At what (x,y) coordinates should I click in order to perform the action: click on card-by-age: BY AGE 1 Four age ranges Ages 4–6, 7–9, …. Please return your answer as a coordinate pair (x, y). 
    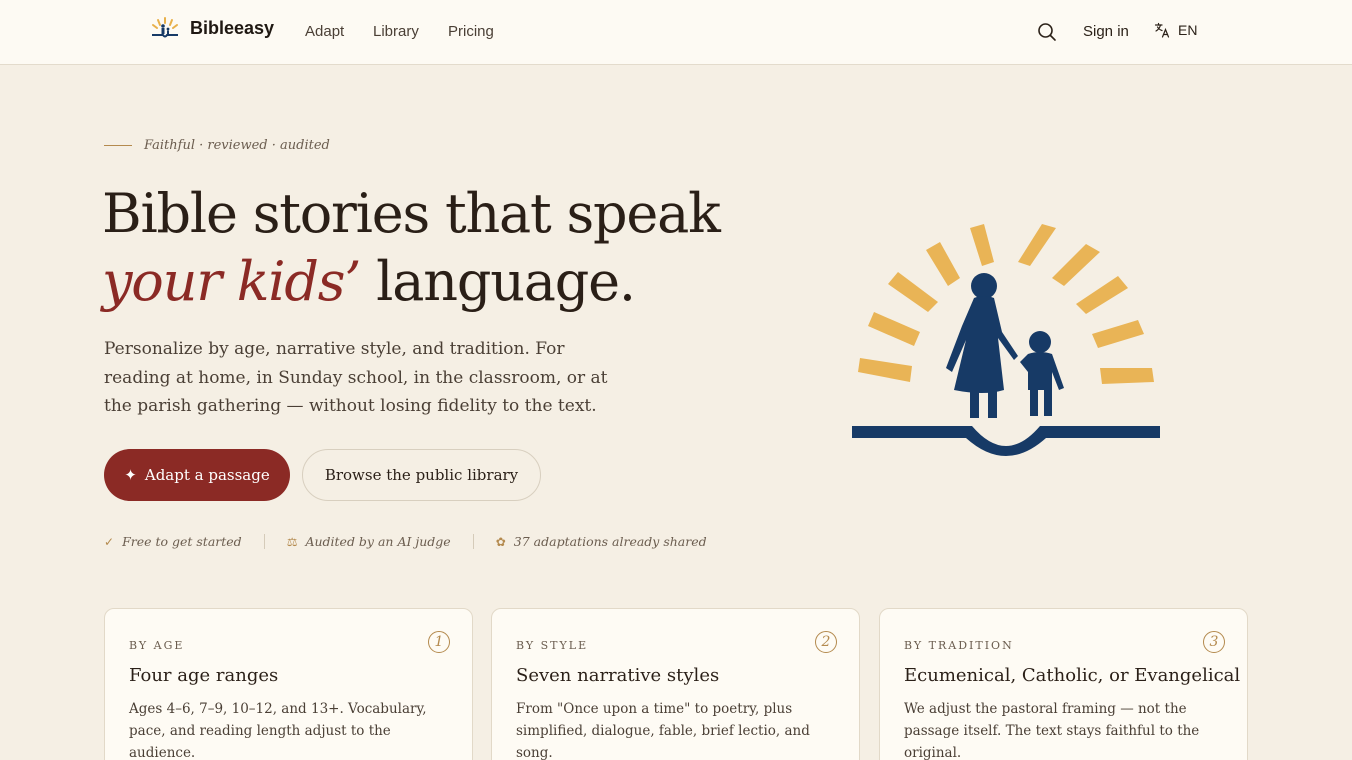
    Looking at the image, I should click on (288, 684).